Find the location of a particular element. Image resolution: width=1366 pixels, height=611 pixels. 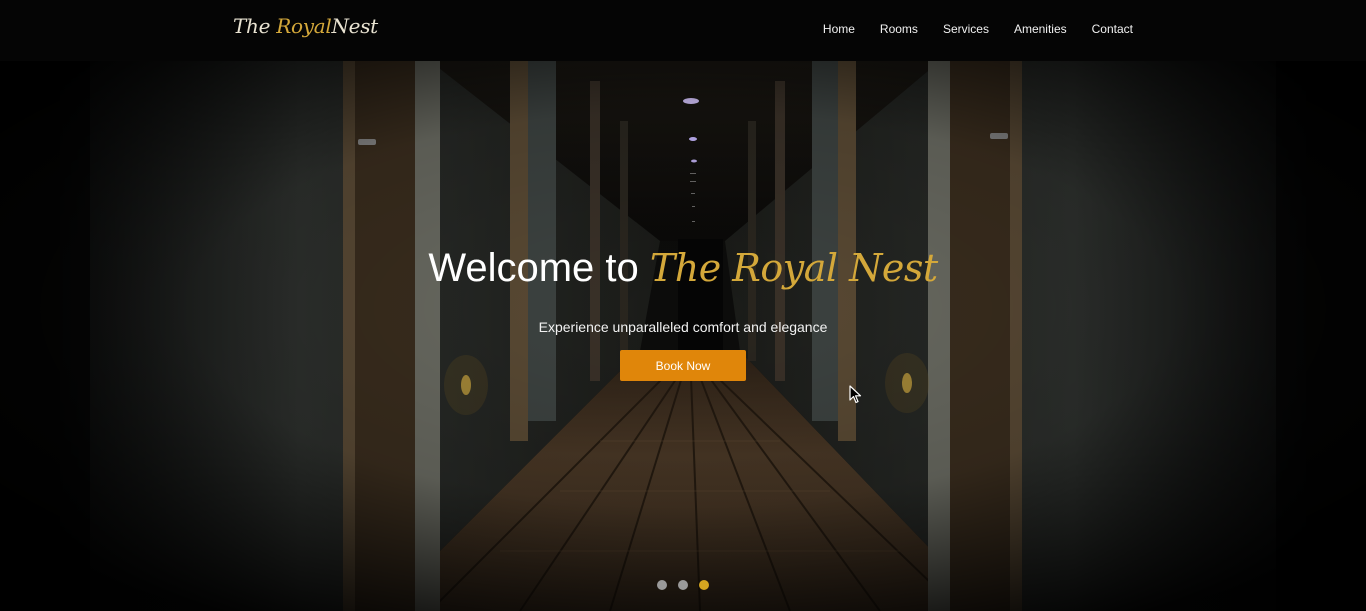

hero-title-prefix: Welcome to is located at coordinates (533, 268).